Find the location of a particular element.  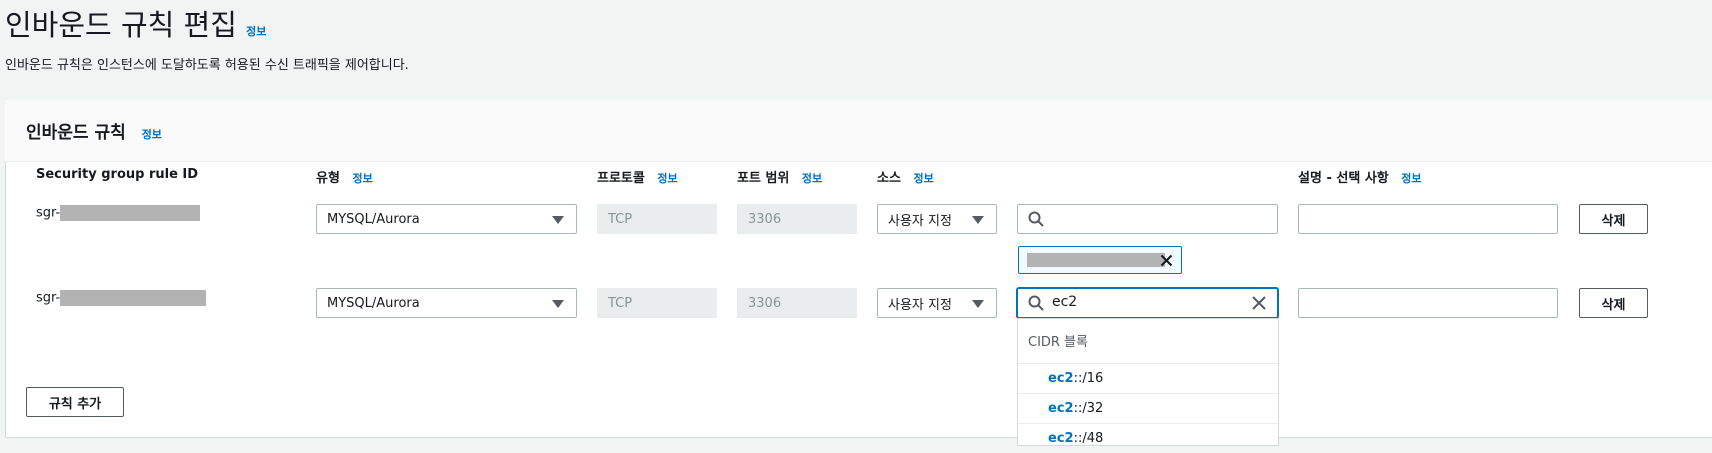

col-header-protocol: 프로토콜 정보 is located at coordinates (637, 178).